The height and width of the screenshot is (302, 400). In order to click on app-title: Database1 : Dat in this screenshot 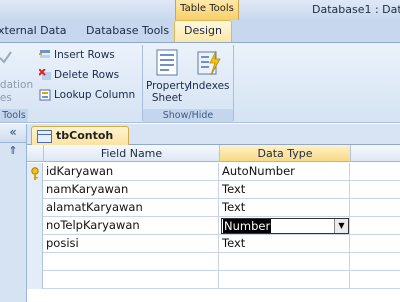, I will do `click(356, 9)`.